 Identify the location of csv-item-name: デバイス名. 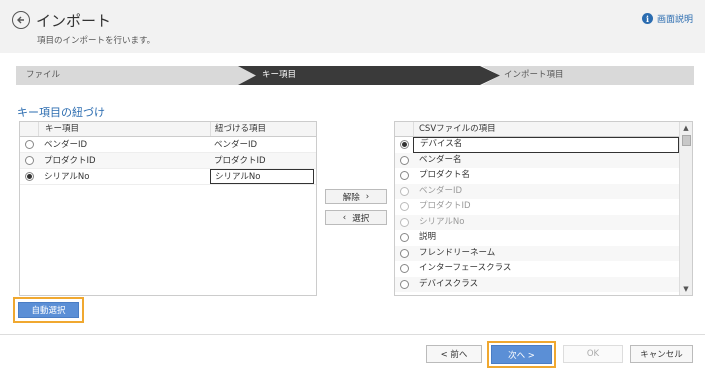
(546, 145).